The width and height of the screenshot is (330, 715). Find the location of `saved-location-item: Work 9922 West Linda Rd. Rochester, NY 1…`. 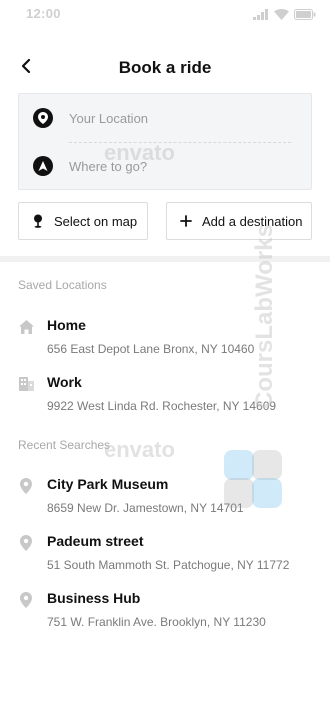

saved-location-item: Work 9922 West Linda Rd. Rochester, NY 1… is located at coordinates (165, 402).